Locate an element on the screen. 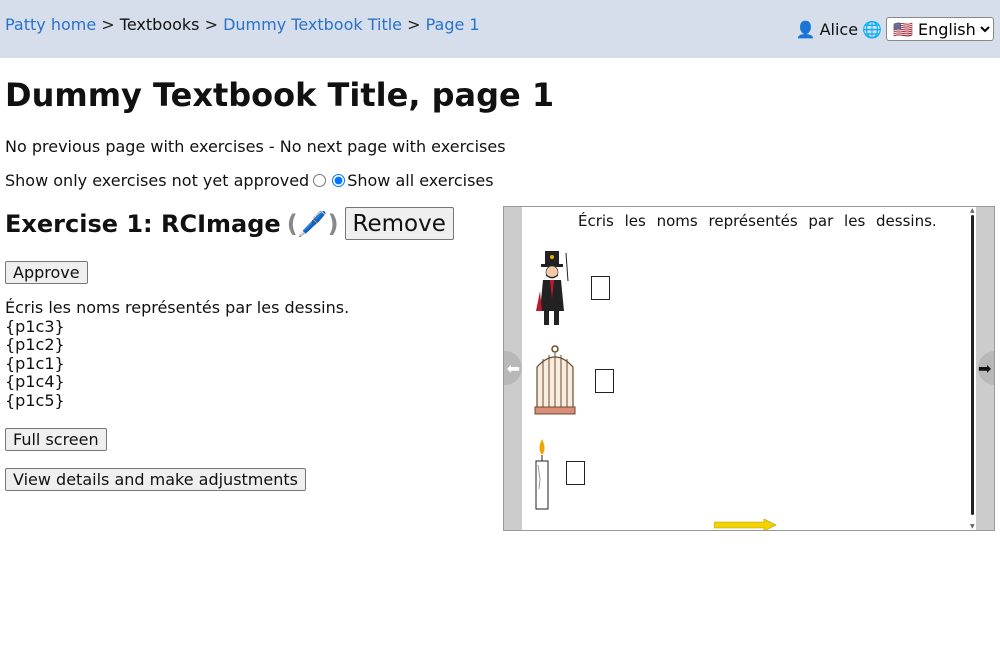 Image resolution: width=1000 pixels, height=660 pixels. exercise-line: {p1c2} is located at coordinates (35, 344).